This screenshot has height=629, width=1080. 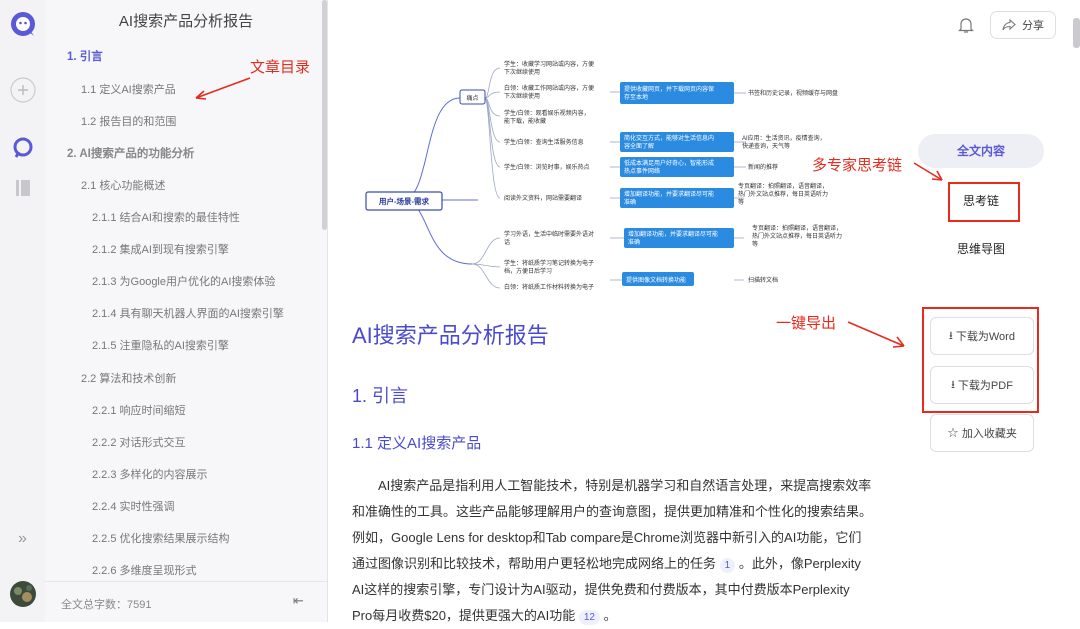 I want to click on doc-title: AI搜索产品分析报告, so click(x=450, y=335).